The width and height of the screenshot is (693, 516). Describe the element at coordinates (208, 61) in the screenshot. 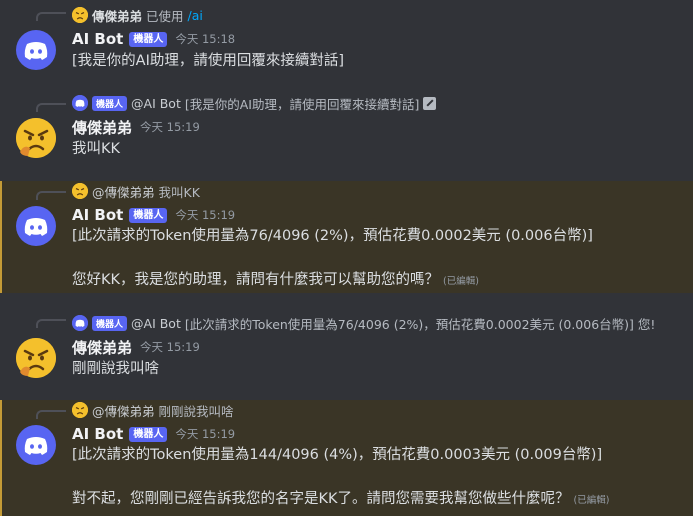

I see `message-content: [我是你的AI助理，請使用回覆來接續對話]` at that location.